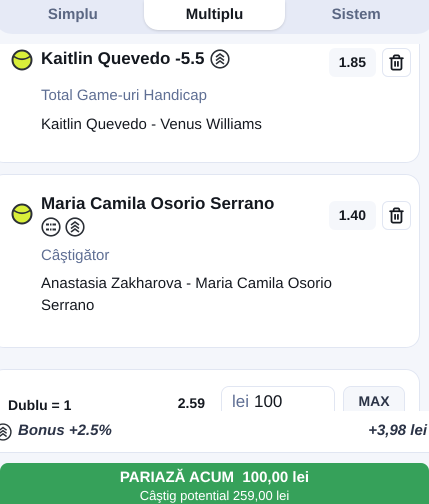  I want to click on stake-value: 100, so click(268, 401).